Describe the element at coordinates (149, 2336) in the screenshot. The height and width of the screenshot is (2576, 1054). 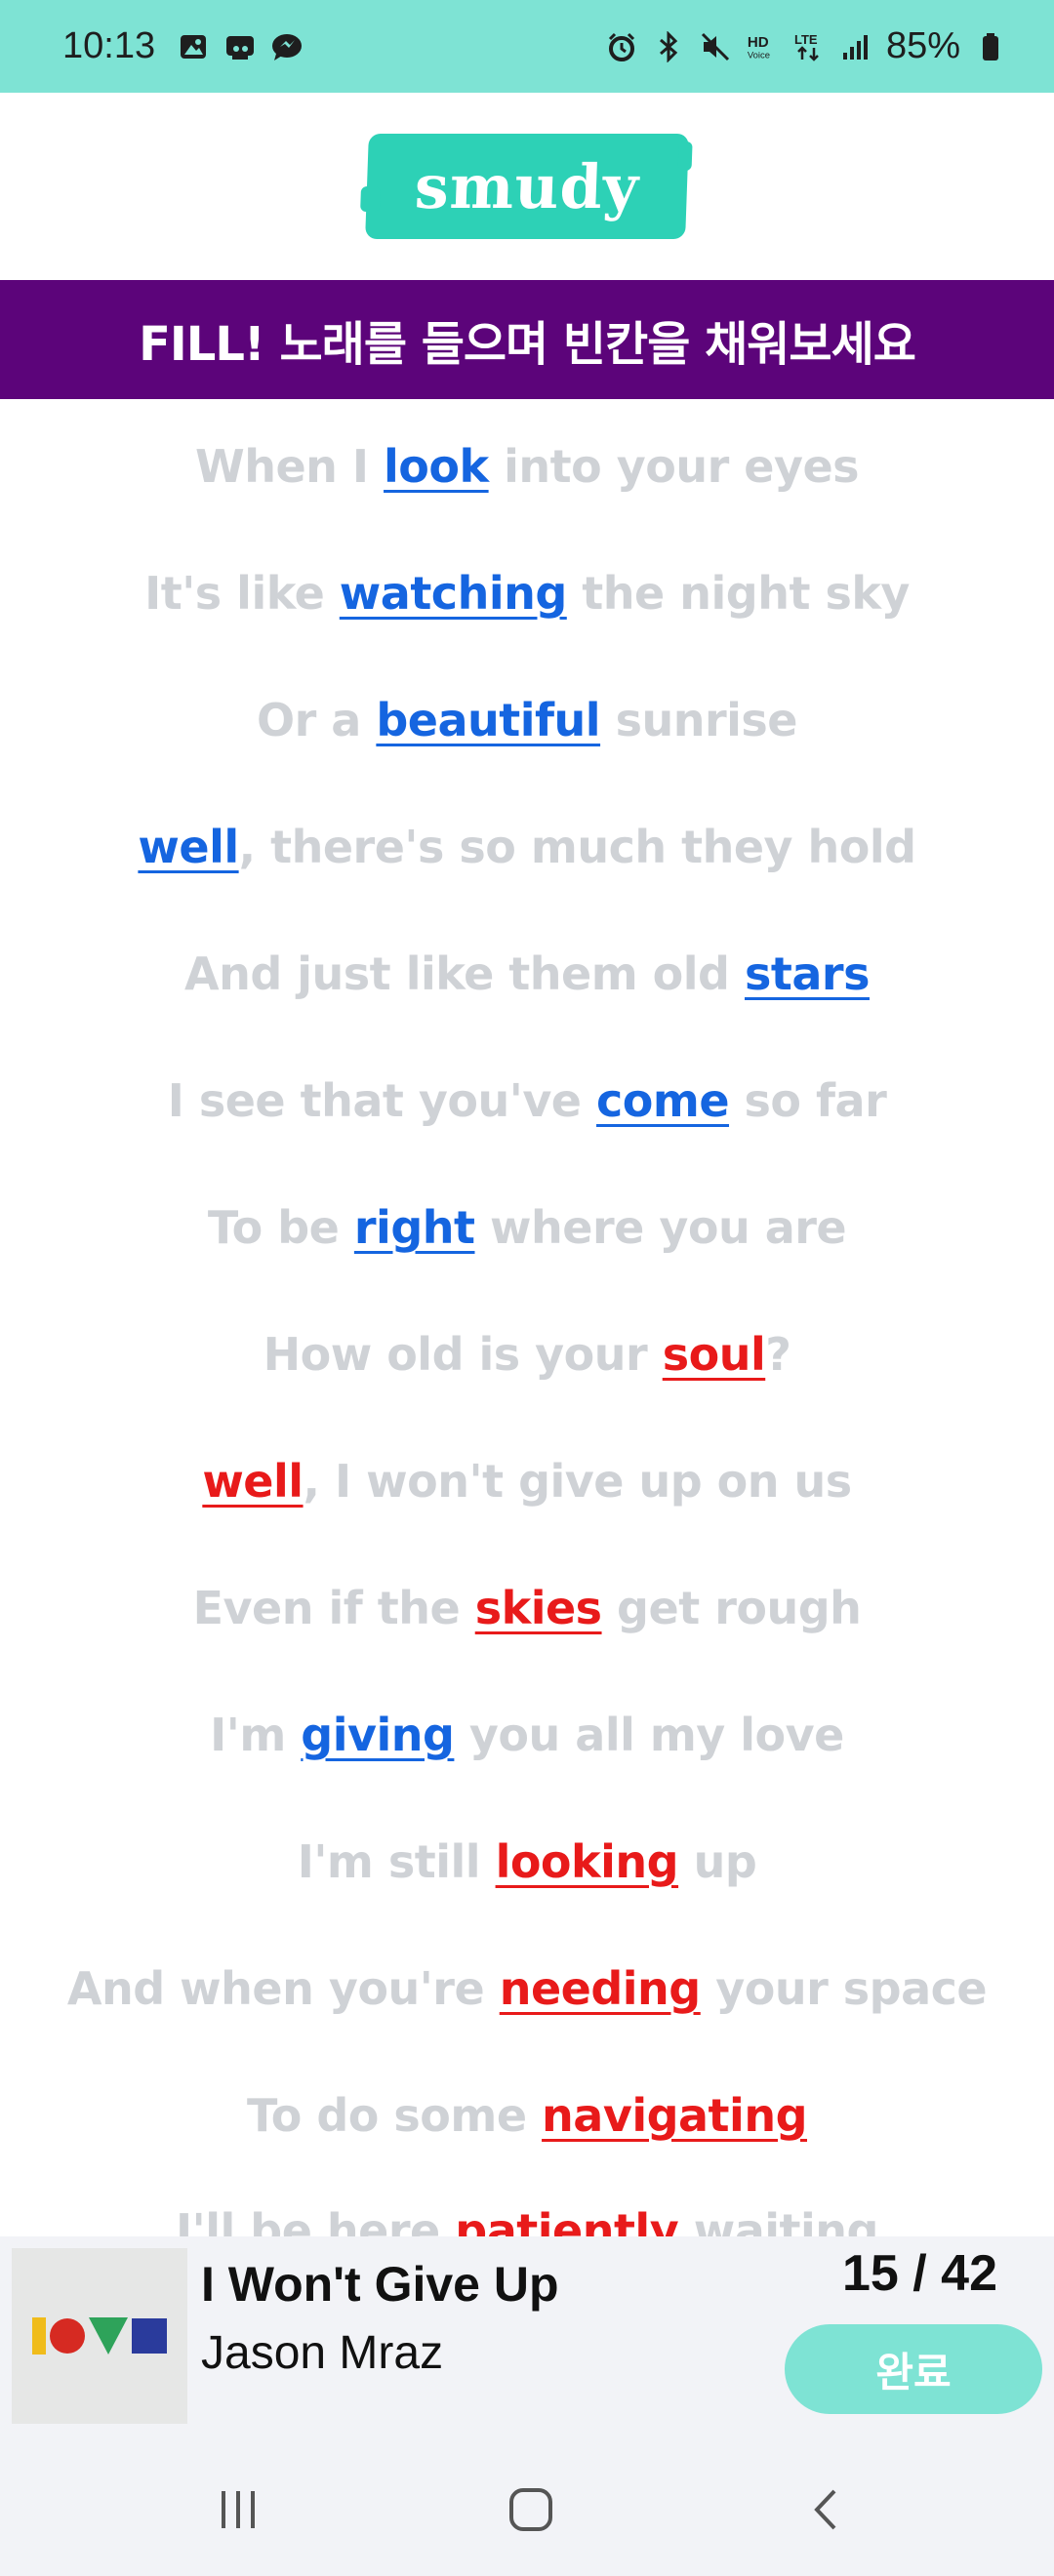
I see `album-letter-e` at that location.